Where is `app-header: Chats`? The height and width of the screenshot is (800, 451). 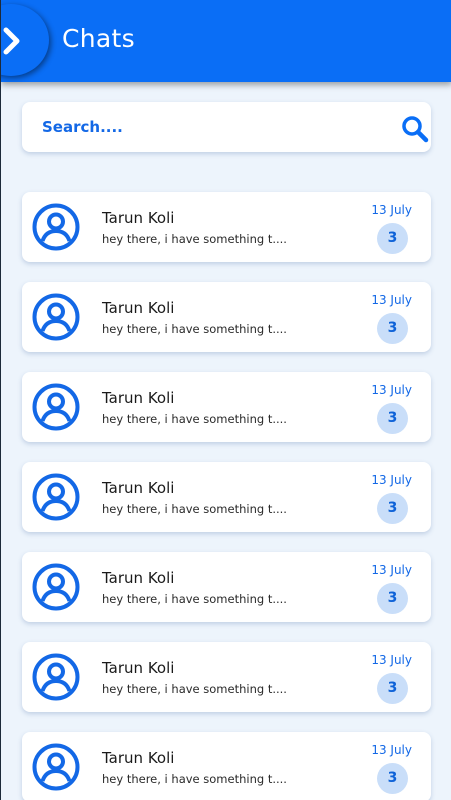 app-header: Chats is located at coordinates (226, 41).